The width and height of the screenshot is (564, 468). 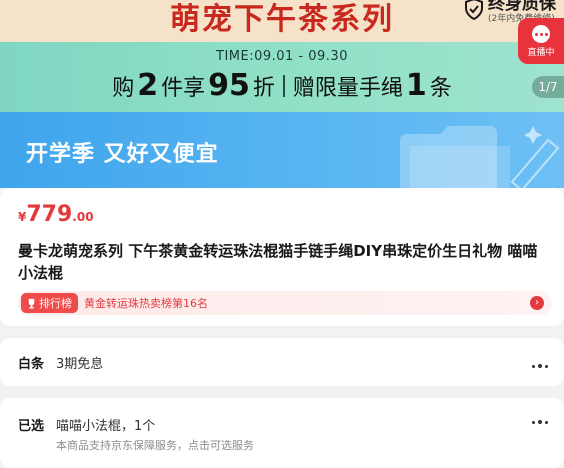 I want to click on promo-divider, so click(x=283, y=85).